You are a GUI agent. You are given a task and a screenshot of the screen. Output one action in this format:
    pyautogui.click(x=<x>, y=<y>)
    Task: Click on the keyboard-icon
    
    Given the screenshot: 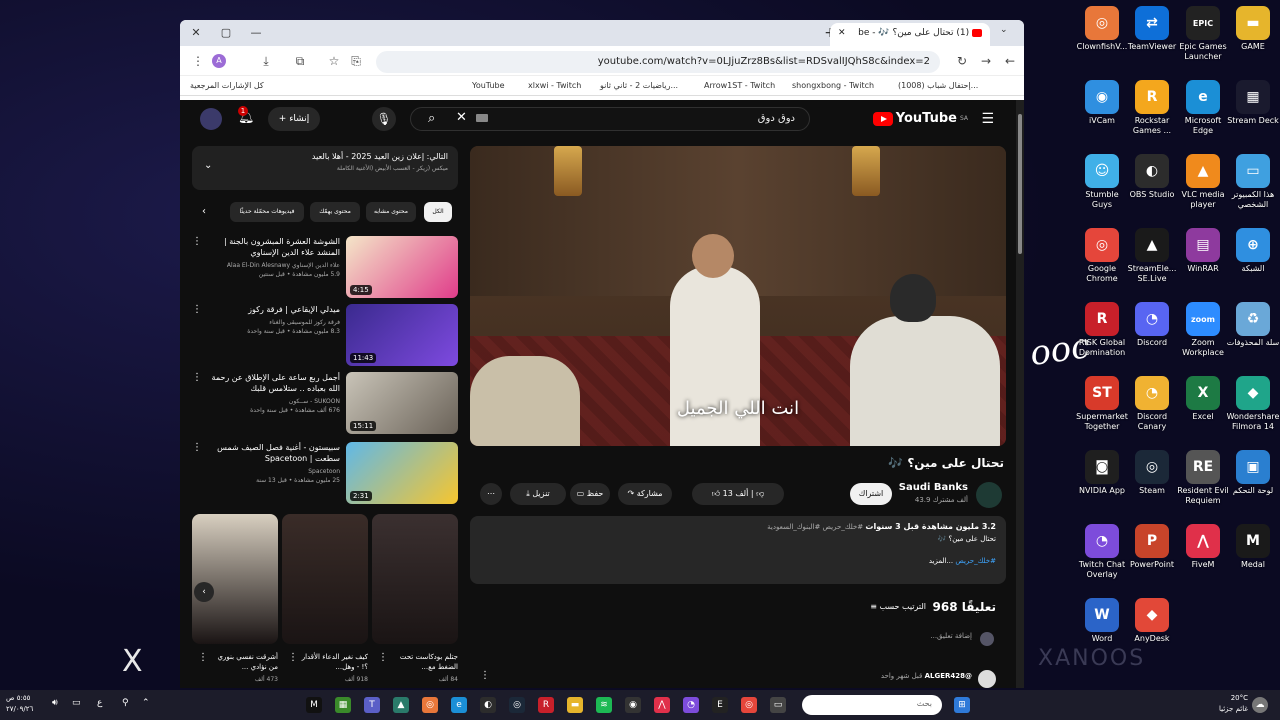 What is the action you would take?
    pyautogui.click(x=482, y=118)
    